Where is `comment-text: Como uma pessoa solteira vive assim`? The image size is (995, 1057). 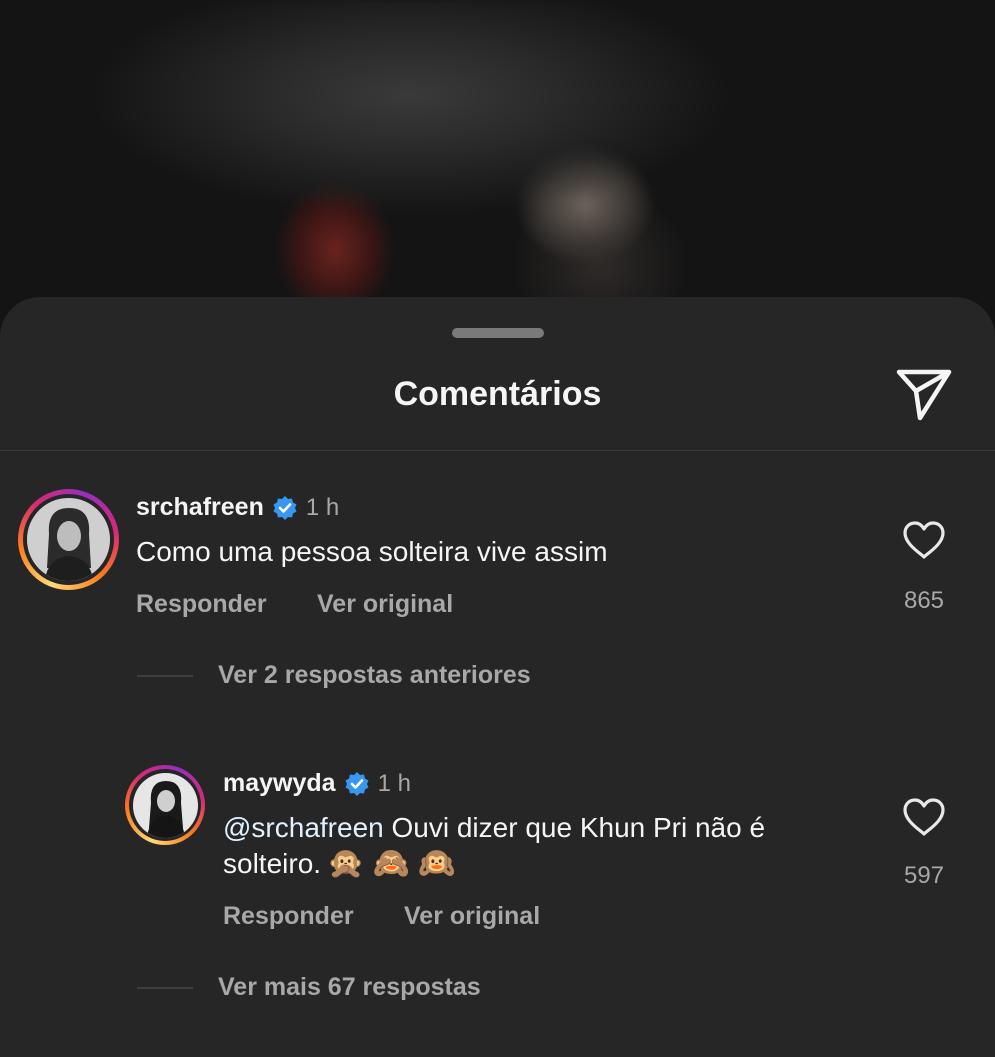
comment-text: Como uma pessoa solteira vive assim is located at coordinates (372, 551).